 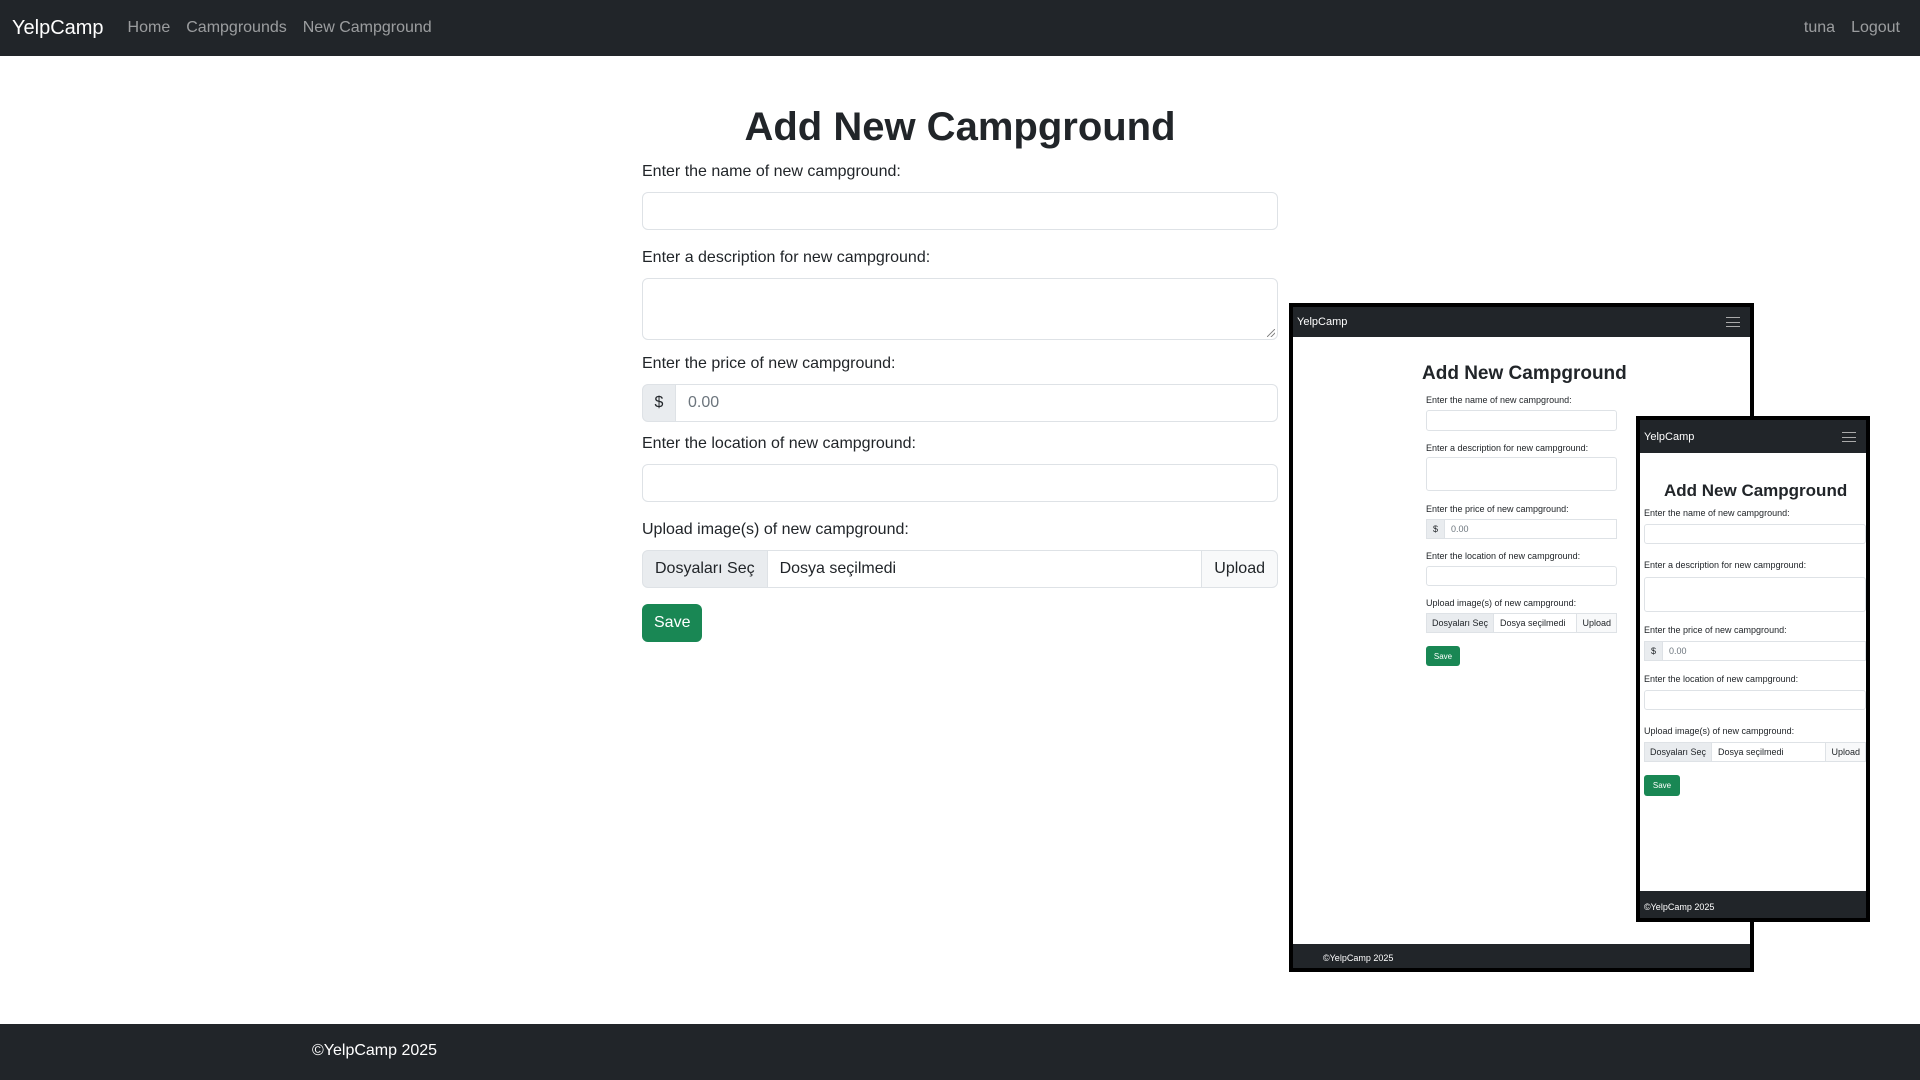 I want to click on phone-location-label: Enter the location of new campground:, so click(x=1721, y=679).